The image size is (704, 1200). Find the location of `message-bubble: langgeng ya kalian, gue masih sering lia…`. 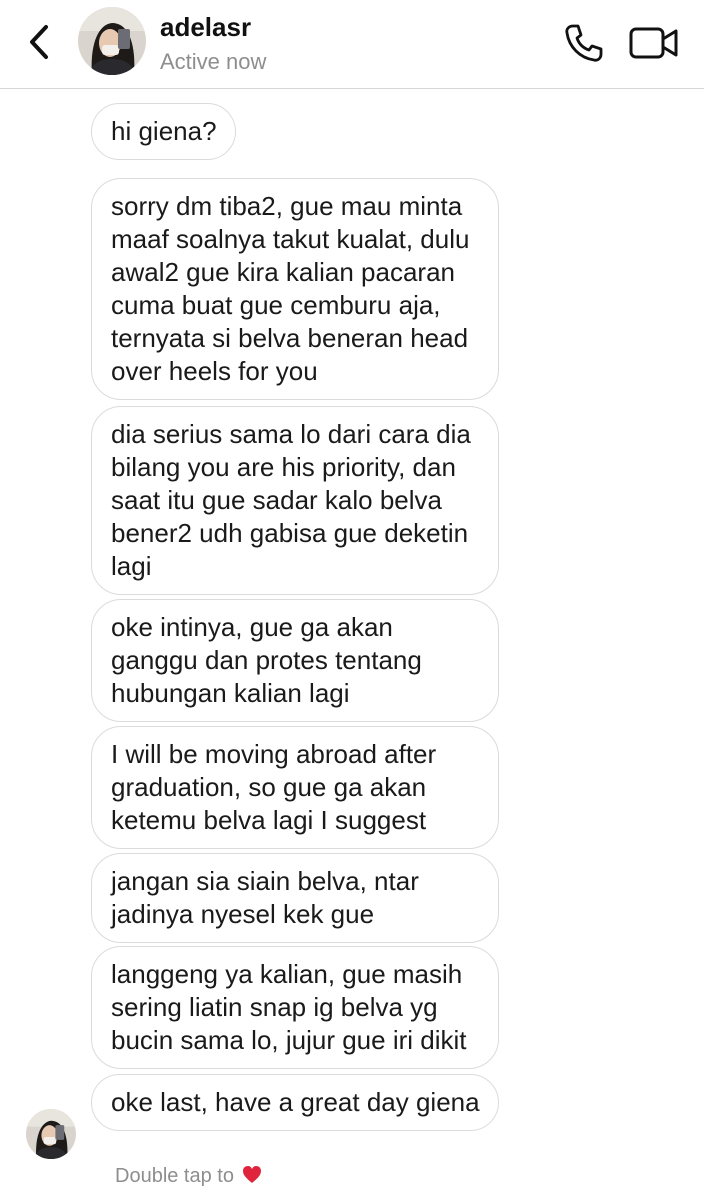

message-bubble: langgeng ya kalian, gue masih sering lia… is located at coordinates (295, 1007).